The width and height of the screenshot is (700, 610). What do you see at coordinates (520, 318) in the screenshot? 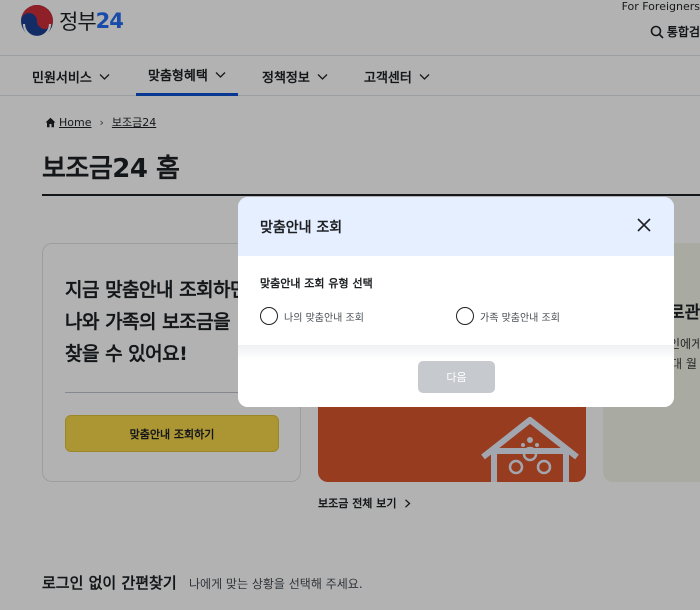
I see `radio-label: 가족 맞춤안내 조회` at bounding box center [520, 318].